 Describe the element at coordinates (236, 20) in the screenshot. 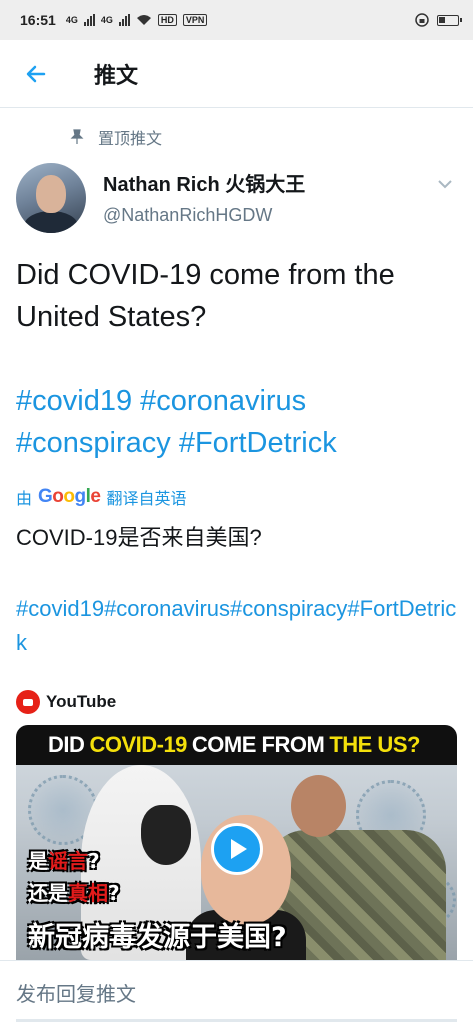

I see `status-bar: 16:51 4G 4G HD VPN` at that location.